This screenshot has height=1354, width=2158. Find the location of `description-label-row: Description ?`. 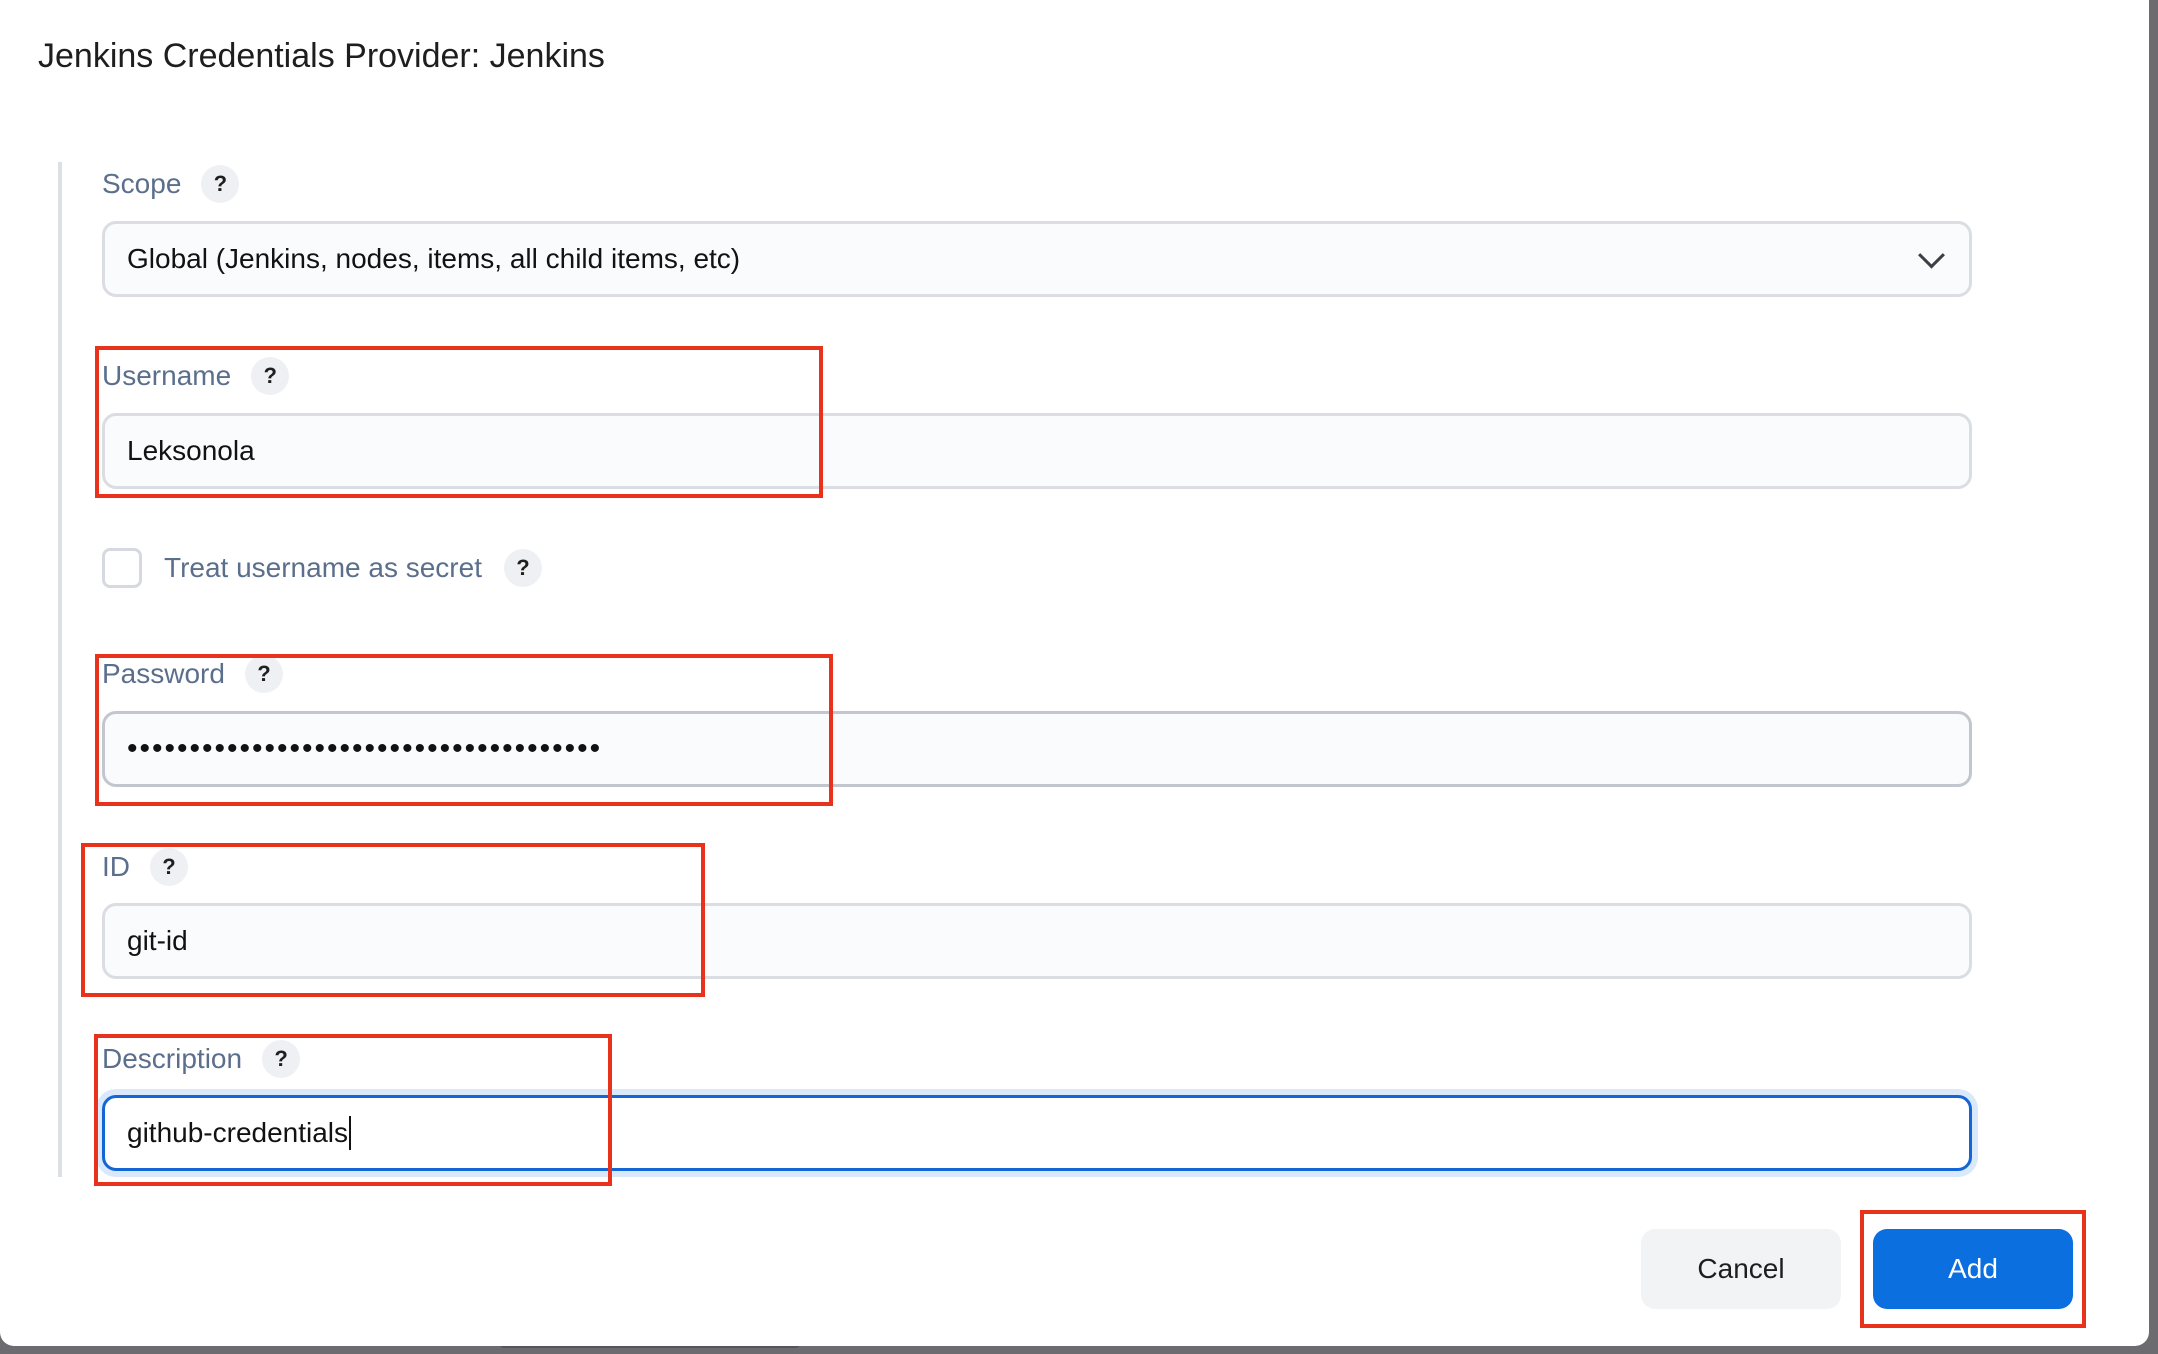

description-label-row: Description ? is located at coordinates (201, 1059).